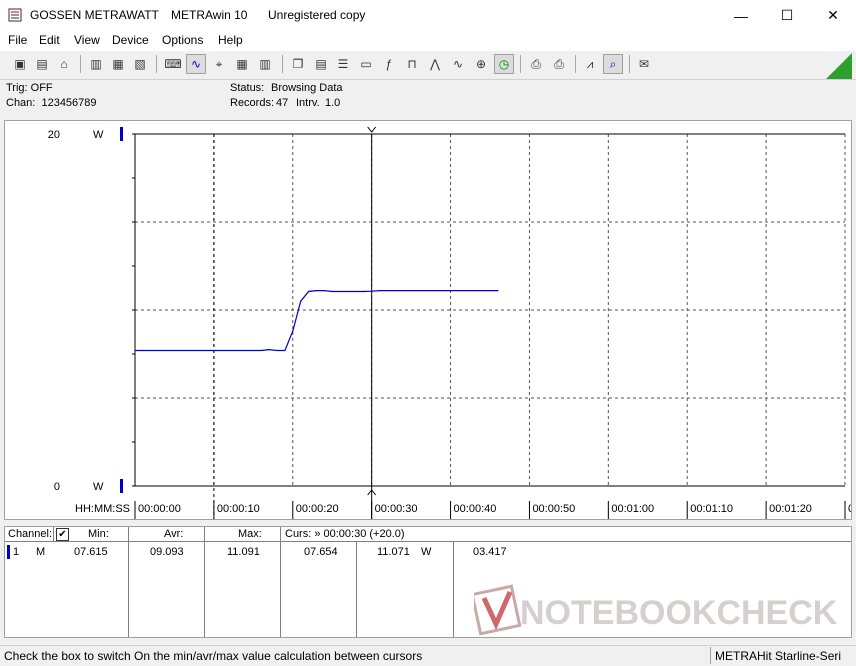 Image resolution: width=856 pixels, height=666 pixels. What do you see at coordinates (121, 486) in the screenshot?
I see `channel-marker-bottom` at bounding box center [121, 486].